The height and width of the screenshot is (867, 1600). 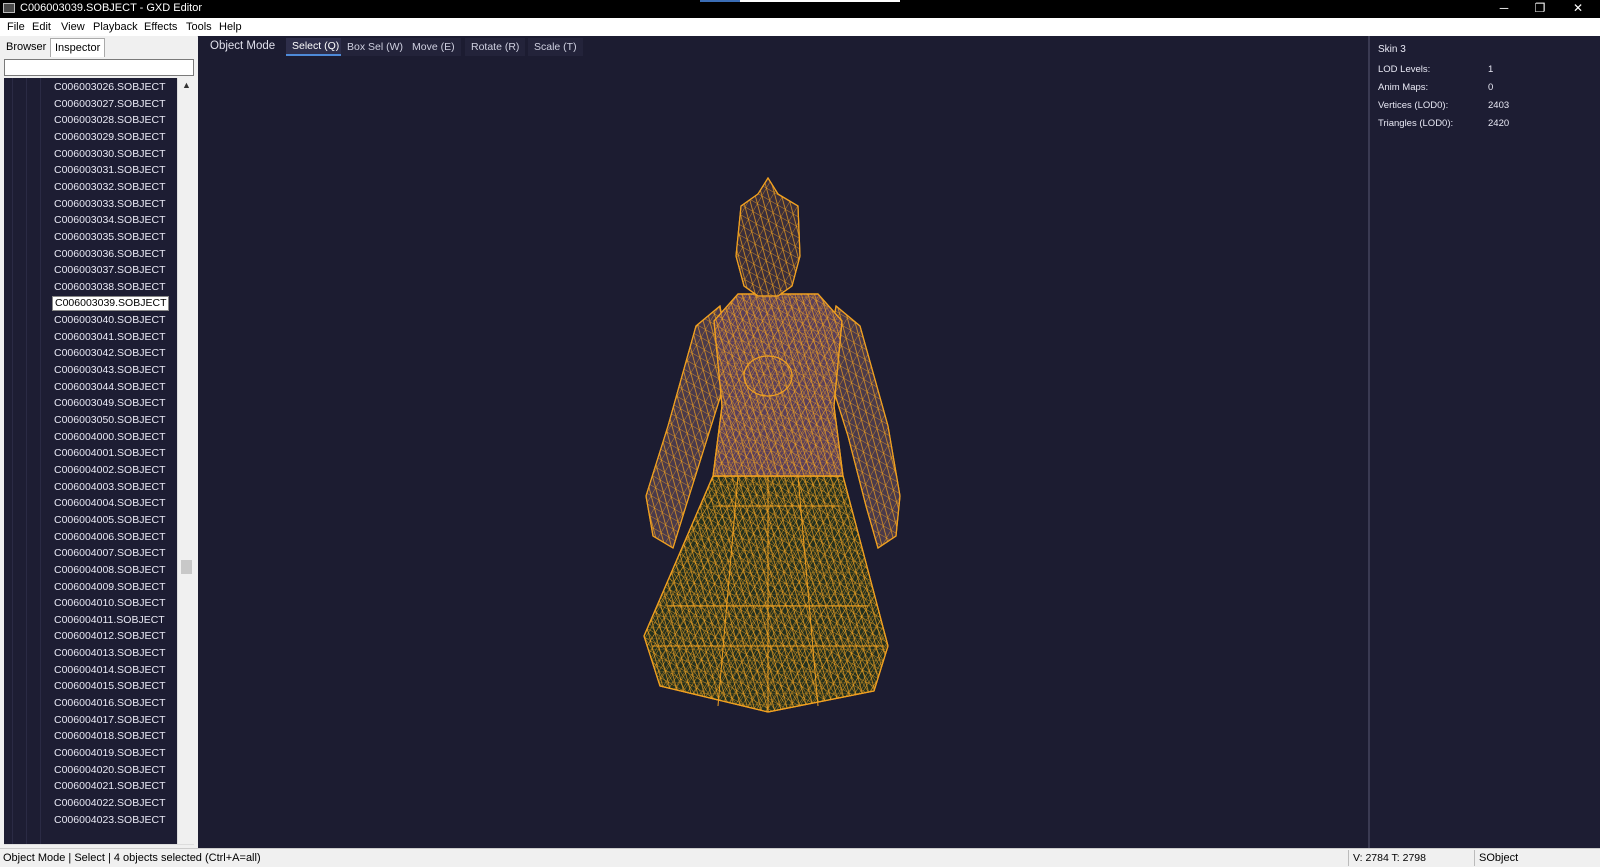 I want to click on vertices-value: 2403, so click(x=1499, y=105).